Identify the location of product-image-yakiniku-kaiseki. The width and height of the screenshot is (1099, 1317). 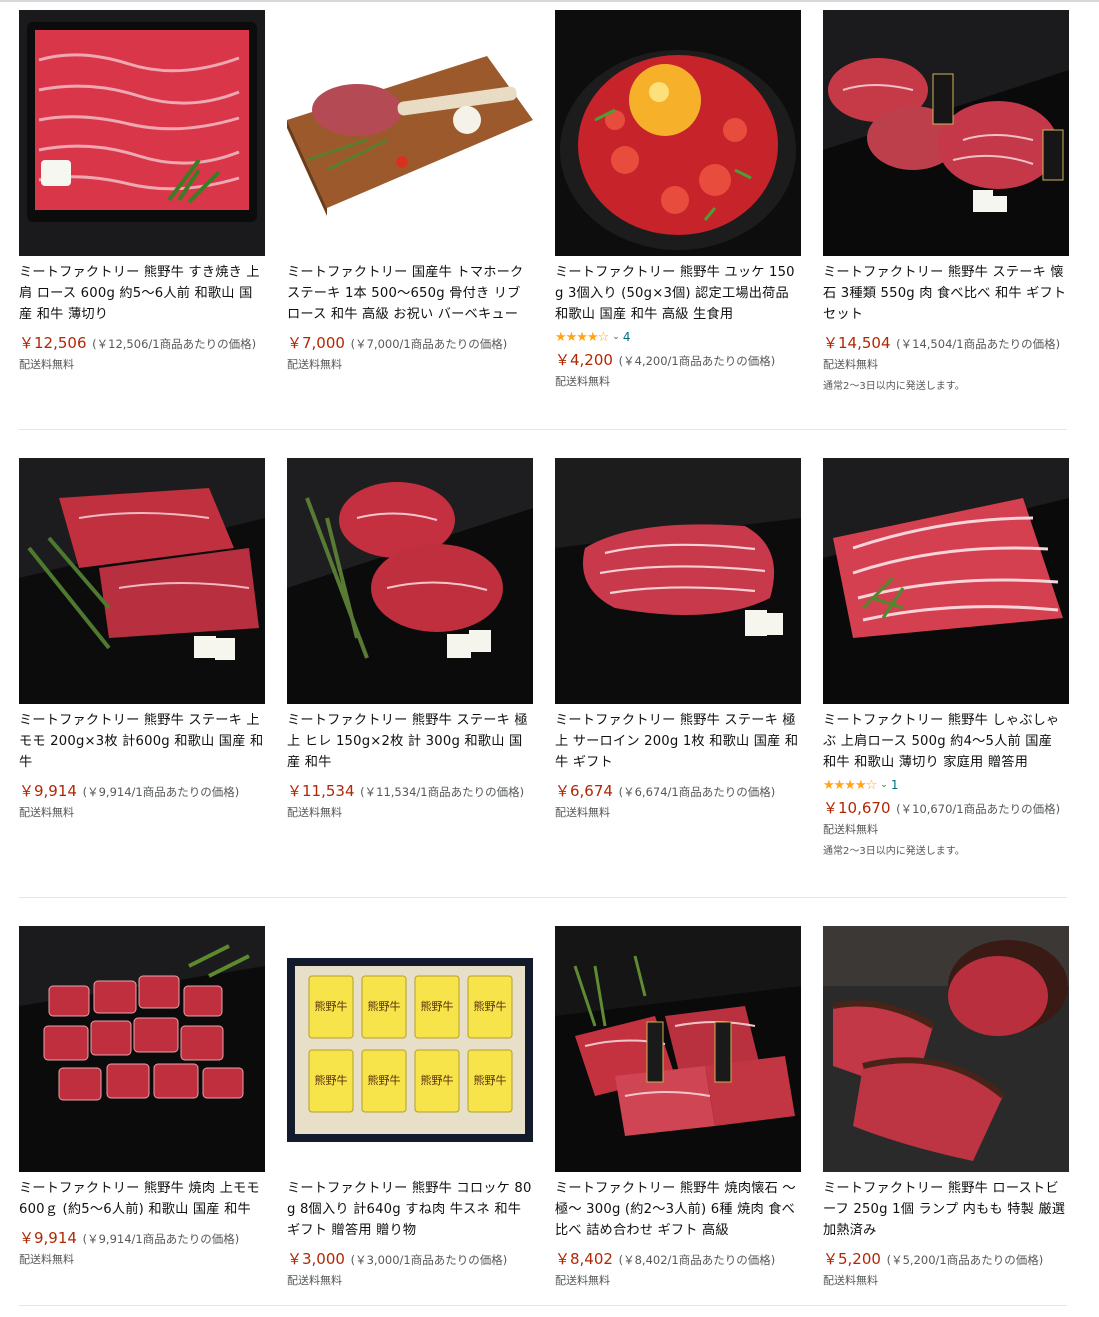
(678, 1049).